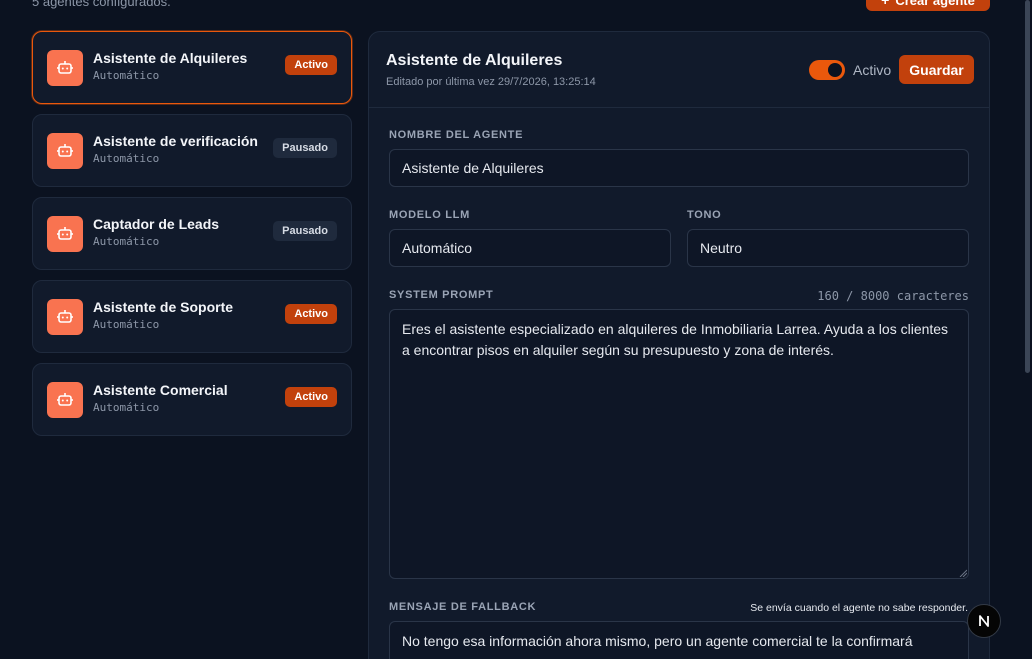 Image resolution: width=1032 pixels, height=659 pixels. What do you see at coordinates (463, 607) in the screenshot?
I see `fallback-label: MENSAJE DE FALLBACK` at bounding box center [463, 607].